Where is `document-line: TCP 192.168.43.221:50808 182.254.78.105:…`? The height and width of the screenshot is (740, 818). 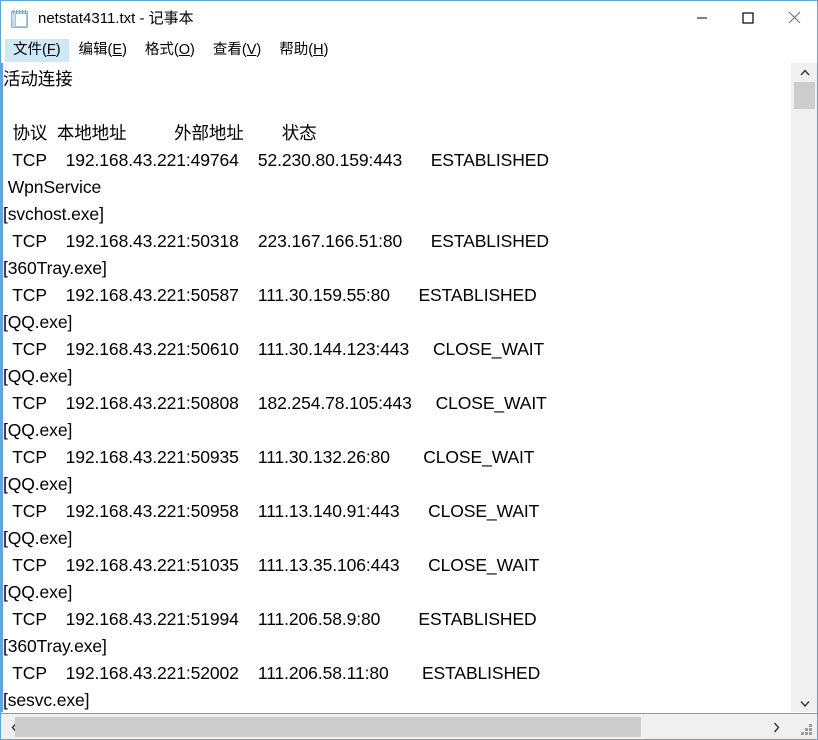
document-line: TCP 192.168.43.221:50808 182.254.78.105:… is located at coordinates (275, 403).